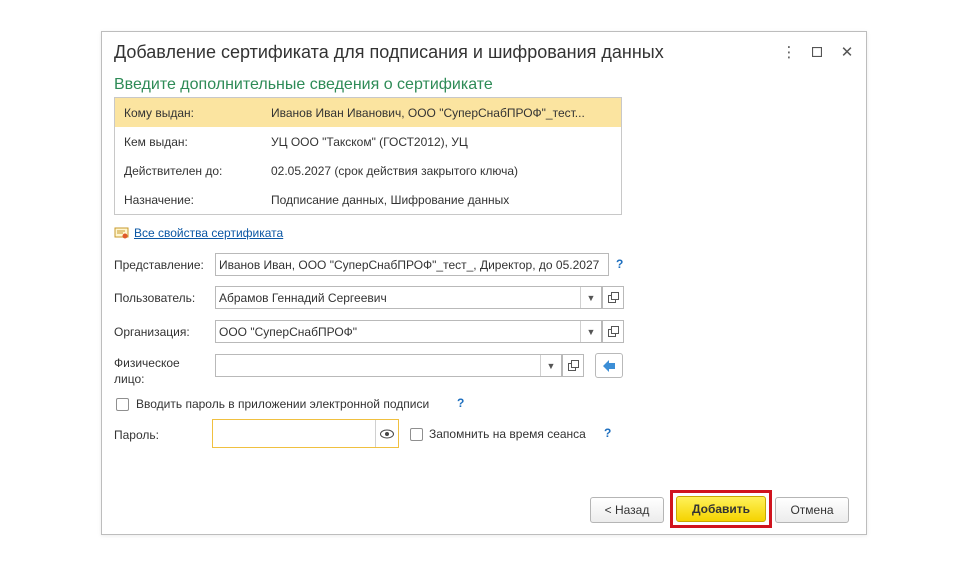 The image size is (967, 568). What do you see at coordinates (129, 379) in the screenshot?
I see `individual-label-line2: лицо:` at bounding box center [129, 379].